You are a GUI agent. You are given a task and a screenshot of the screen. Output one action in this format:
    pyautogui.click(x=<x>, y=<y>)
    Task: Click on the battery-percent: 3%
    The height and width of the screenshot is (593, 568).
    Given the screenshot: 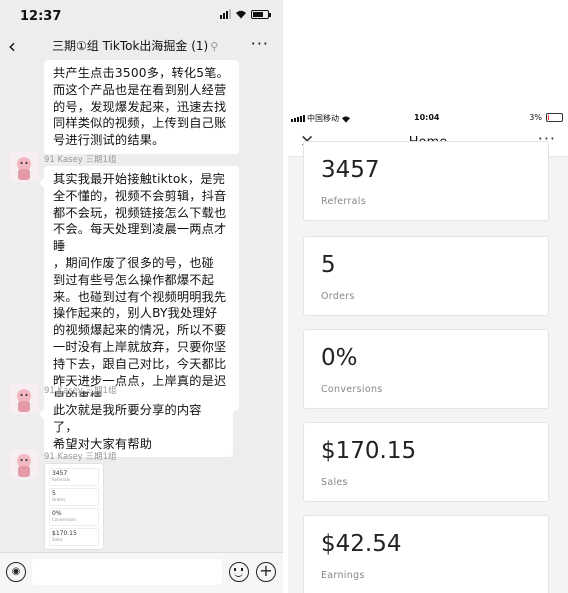 What is the action you would take?
    pyautogui.click(x=535, y=117)
    